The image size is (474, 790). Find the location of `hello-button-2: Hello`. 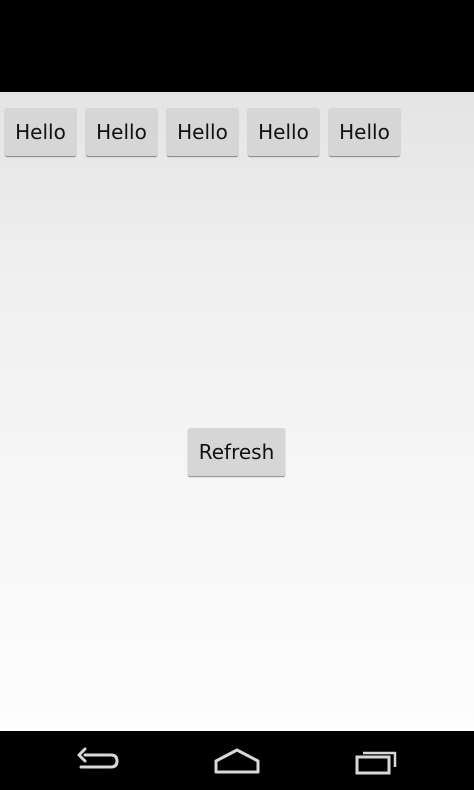

hello-button-2: Hello is located at coordinates (121, 132).